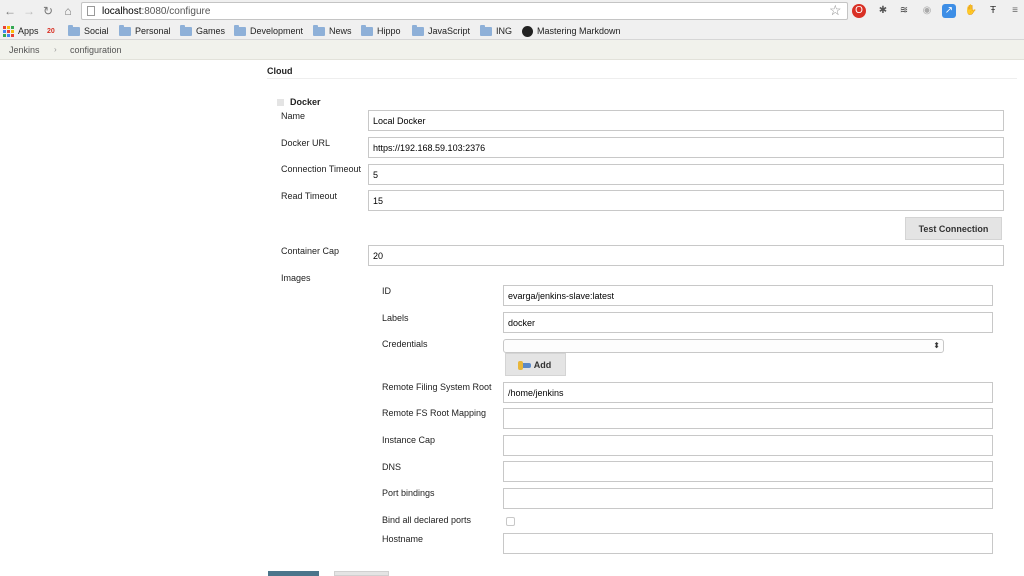 This screenshot has width=1024, height=576. I want to click on drag-handle, so click(280, 102).